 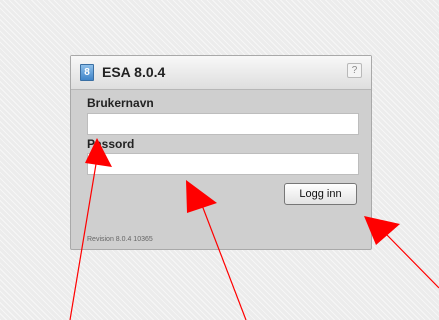 What do you see at coordinates (382, 230) in the screenshot?
I see `arrow-head-login` at bounding box center [382, 230].